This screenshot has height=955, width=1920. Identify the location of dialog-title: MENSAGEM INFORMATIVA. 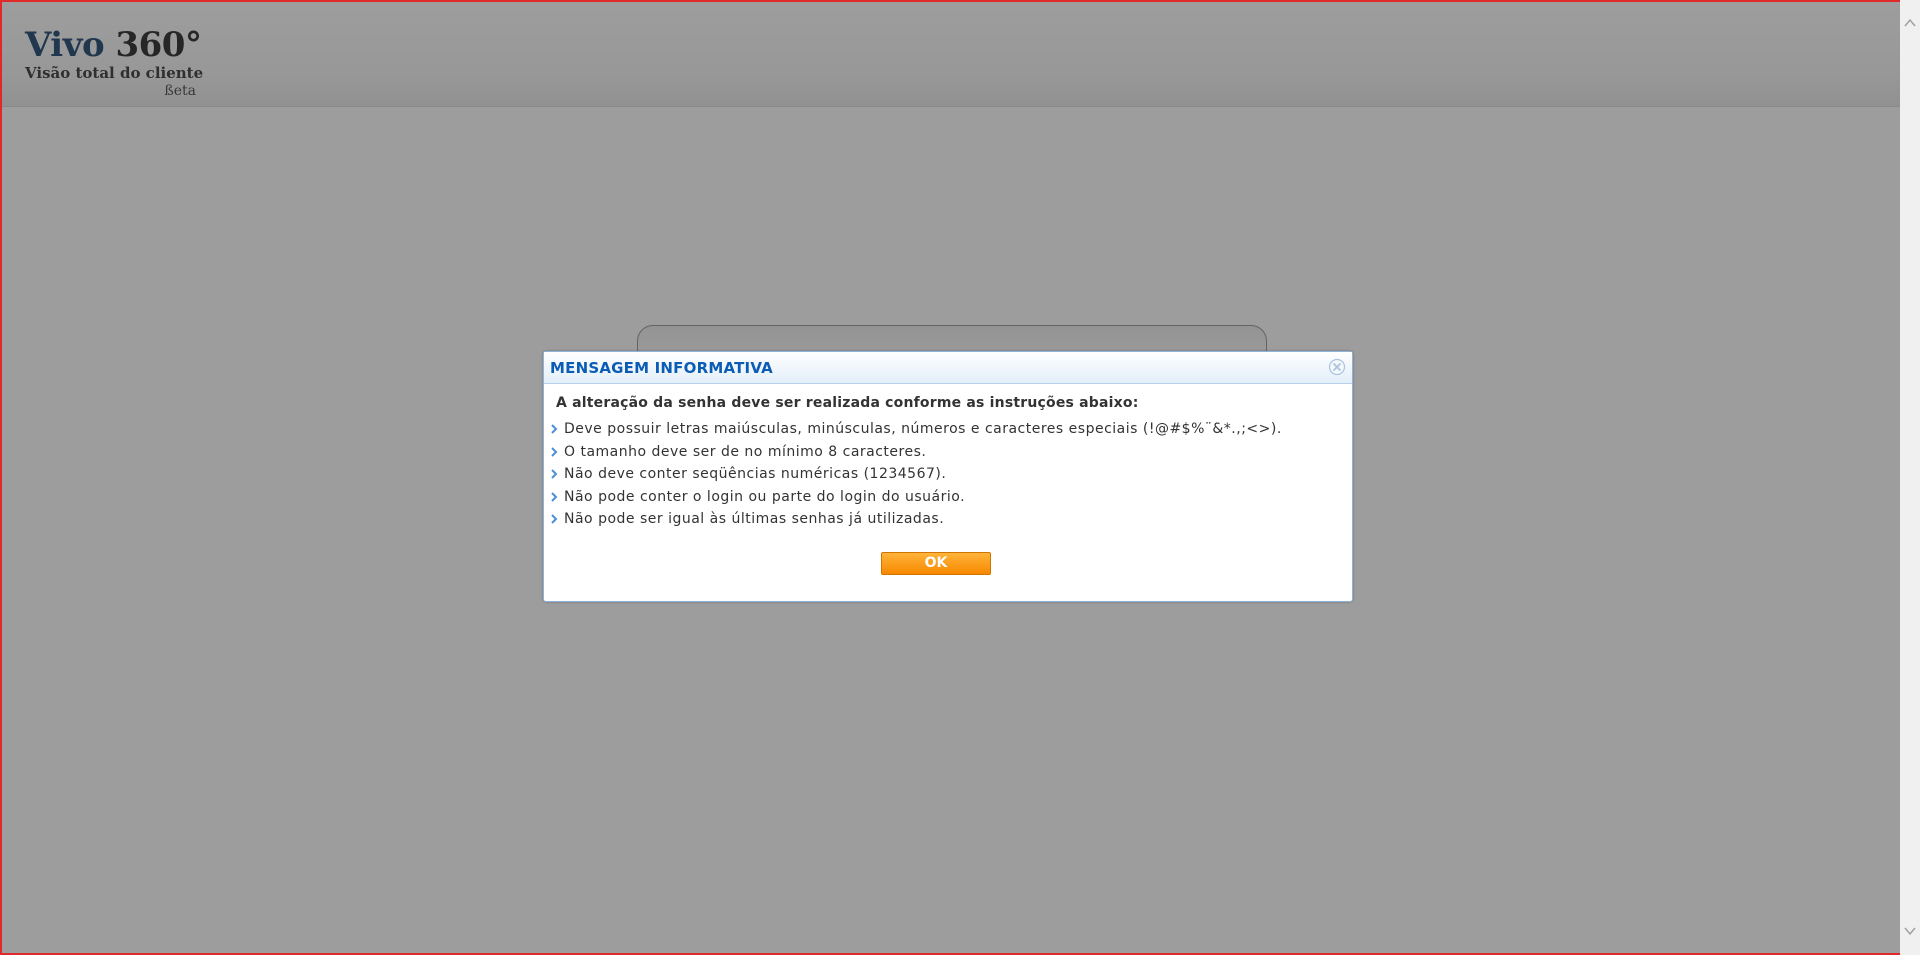
(661, 368).